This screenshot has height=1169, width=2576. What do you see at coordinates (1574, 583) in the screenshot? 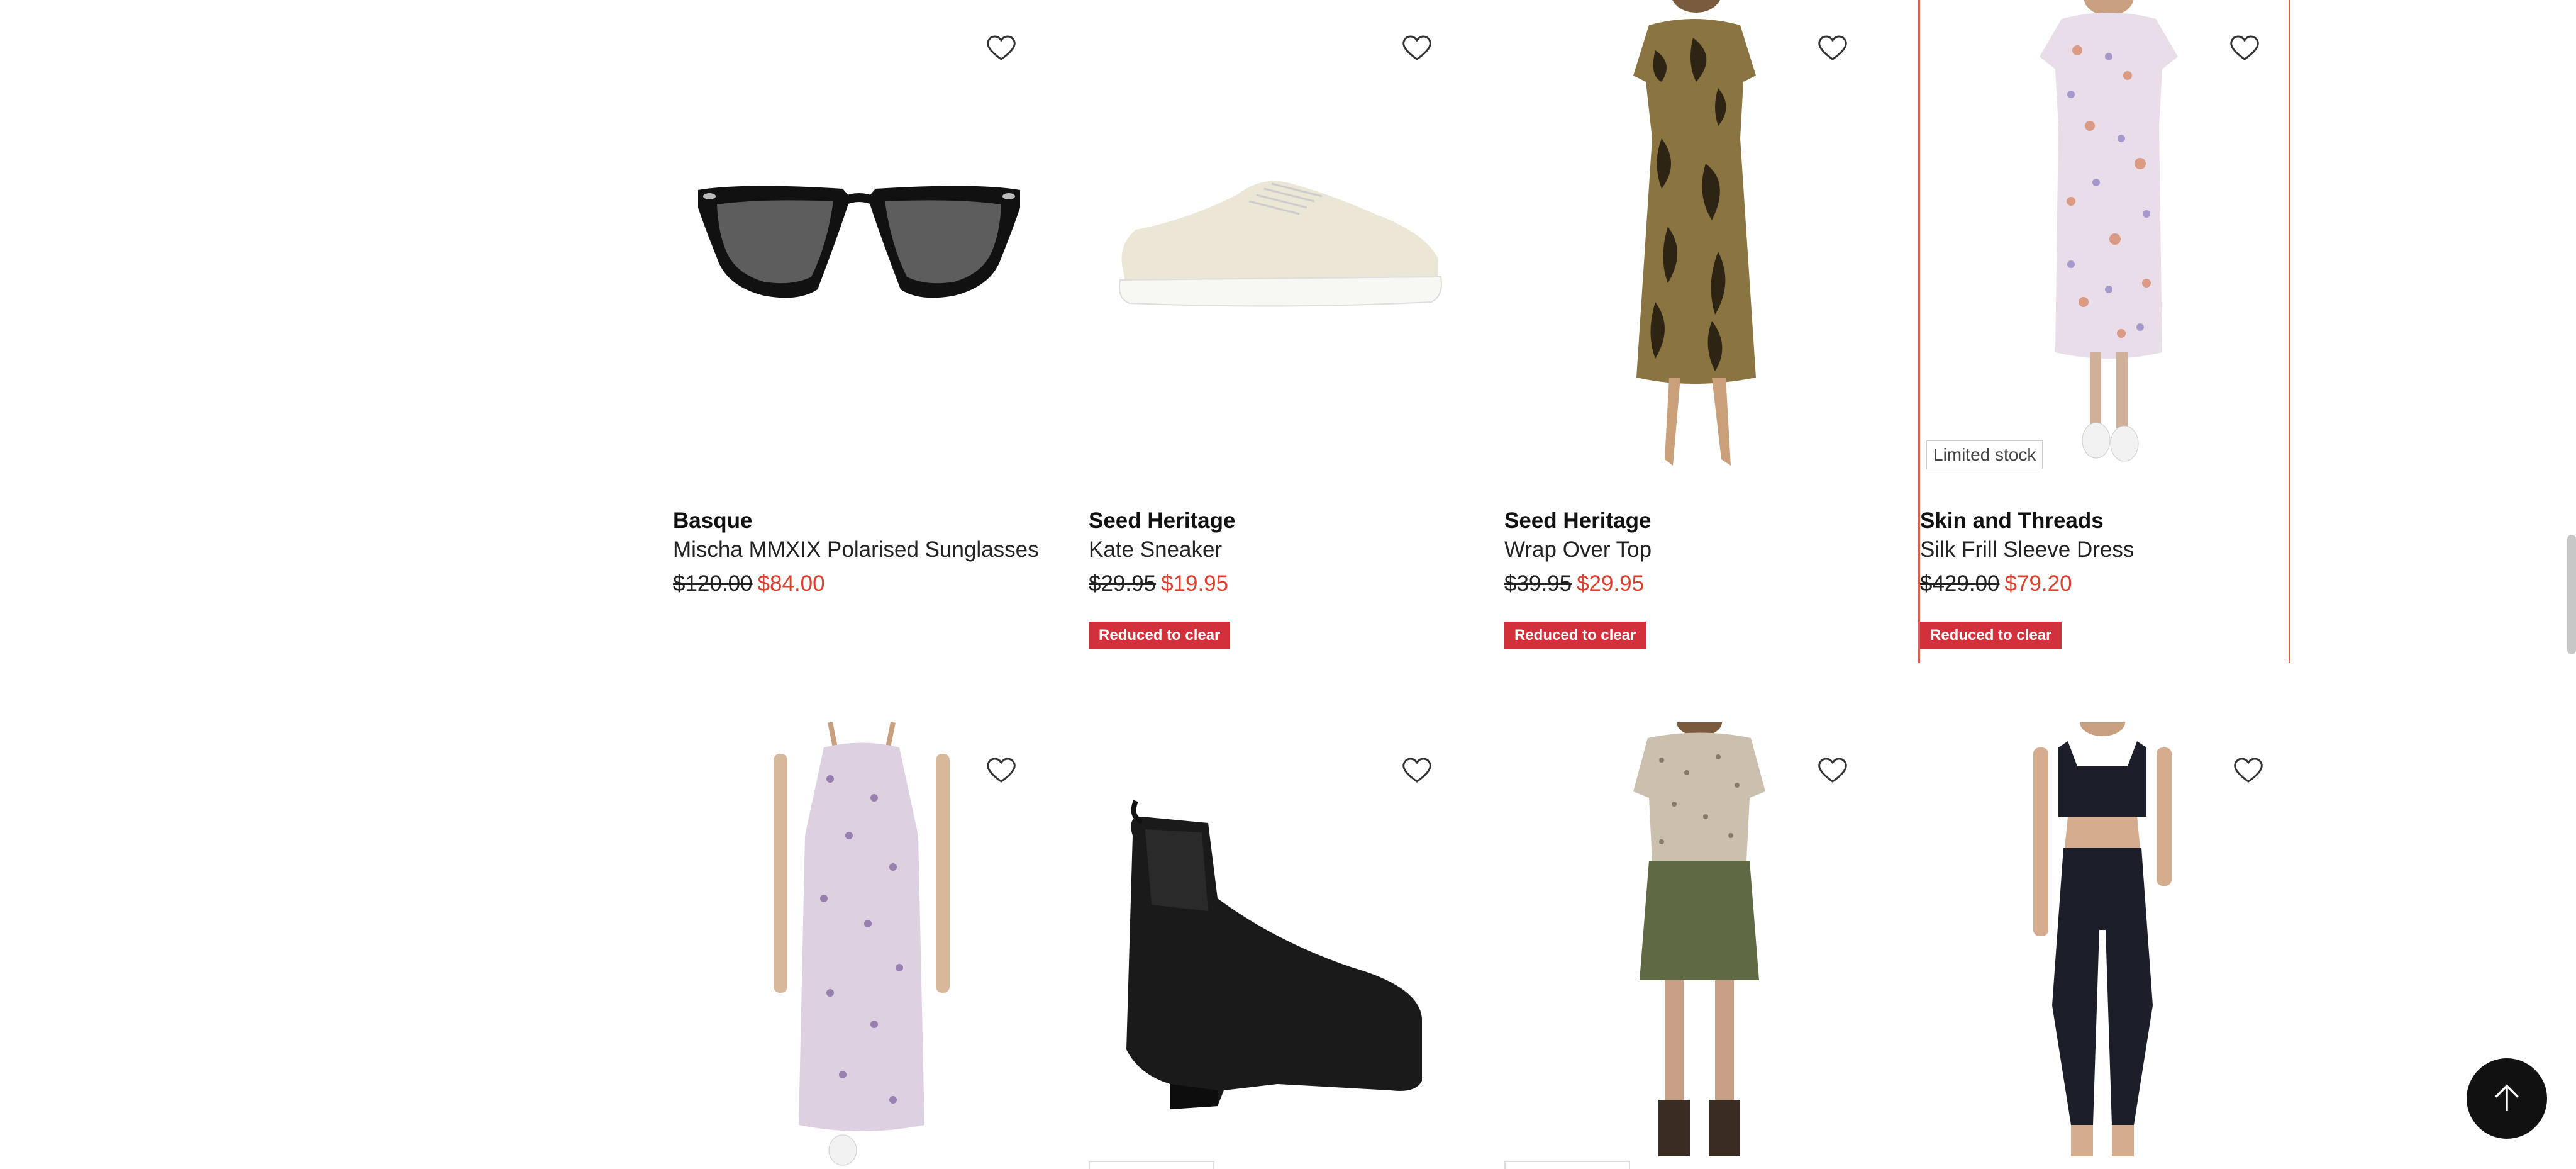
I see `product-price: $39.95 $29.95` at bounding box center [1574, 583].